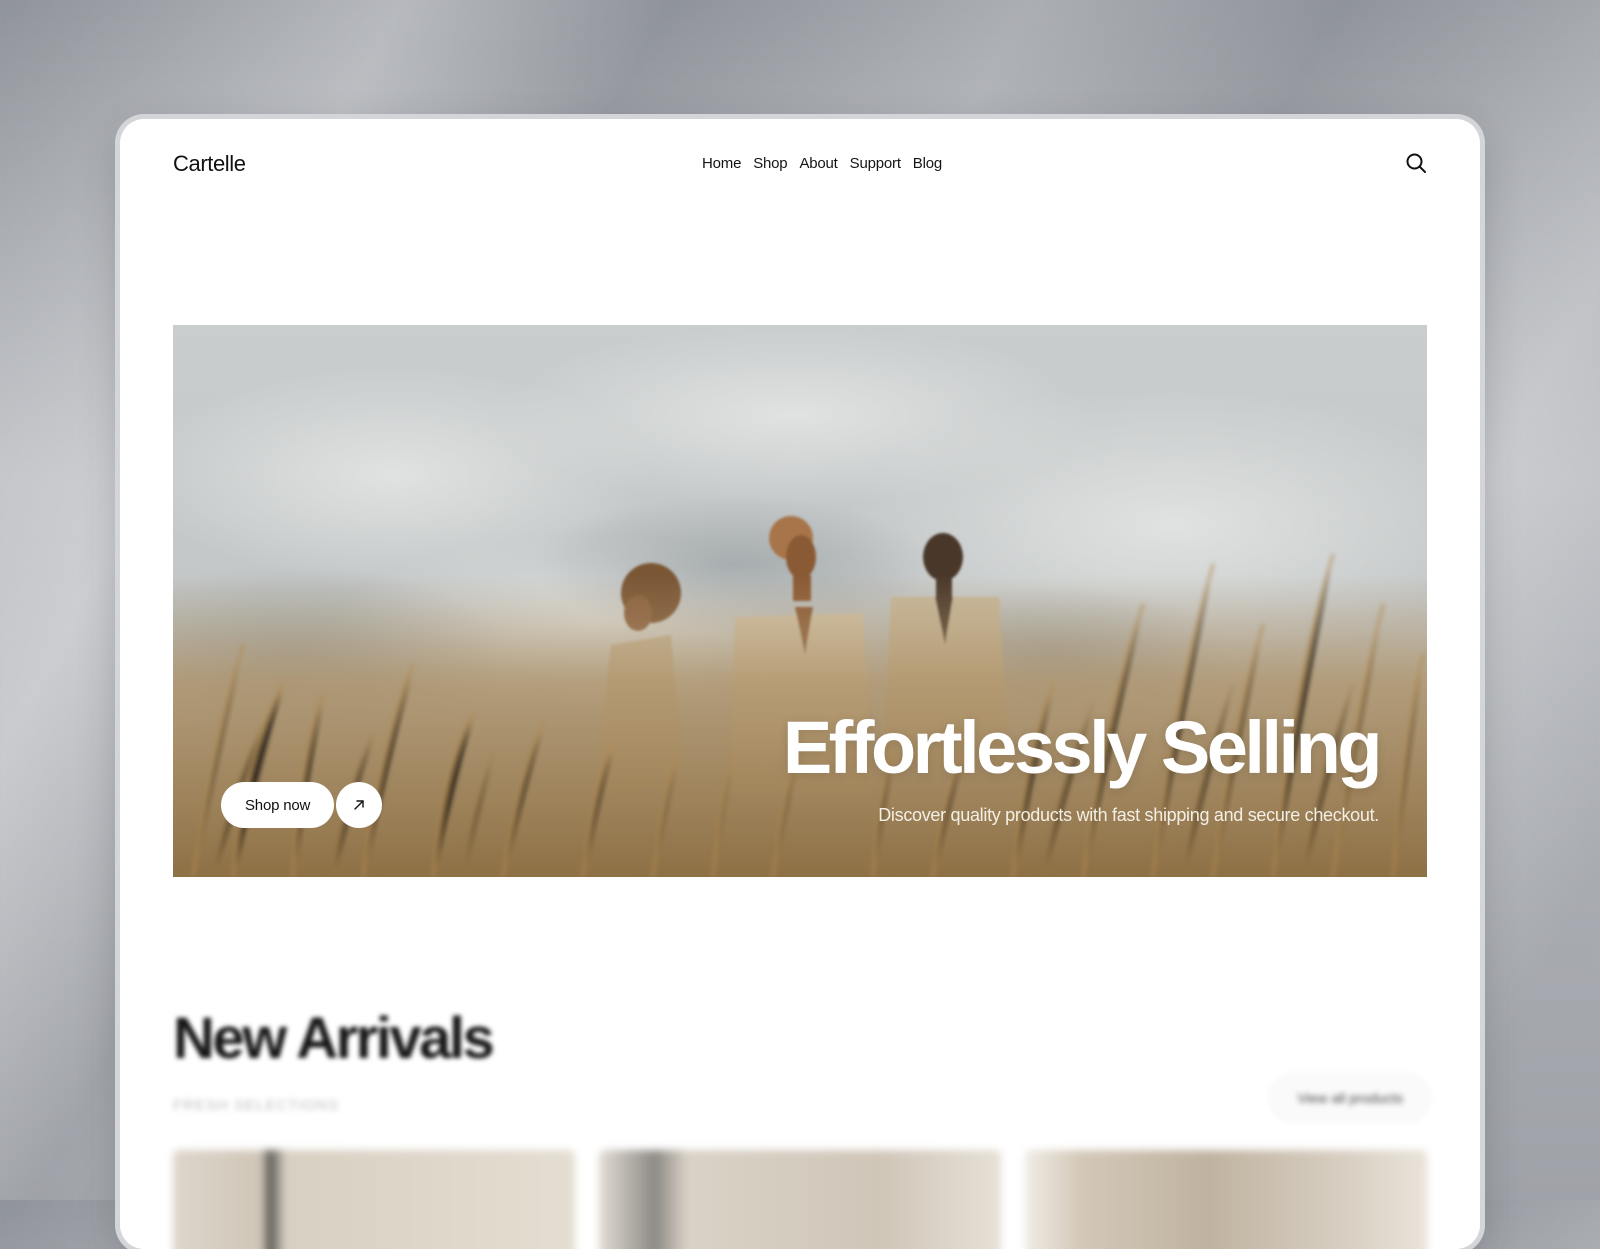 This screenshot has height=1249, width=1600. Describe the element at coordinates (334, 1038) in the screenshot. I see `new-arrivals-title: New Arrivals` at that location.